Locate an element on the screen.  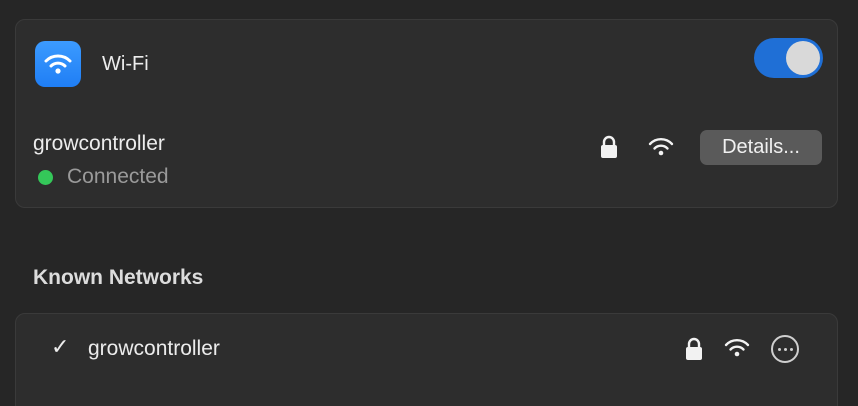
wifi-icon is located at coordinates (58, 64).